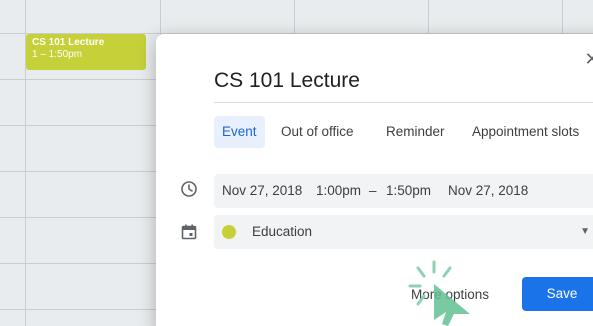  What do you see at coordinates (403, 86) in the screenshot?
I see `event-title-input: CS 101 Lecture` at bounding box center [403, 86].